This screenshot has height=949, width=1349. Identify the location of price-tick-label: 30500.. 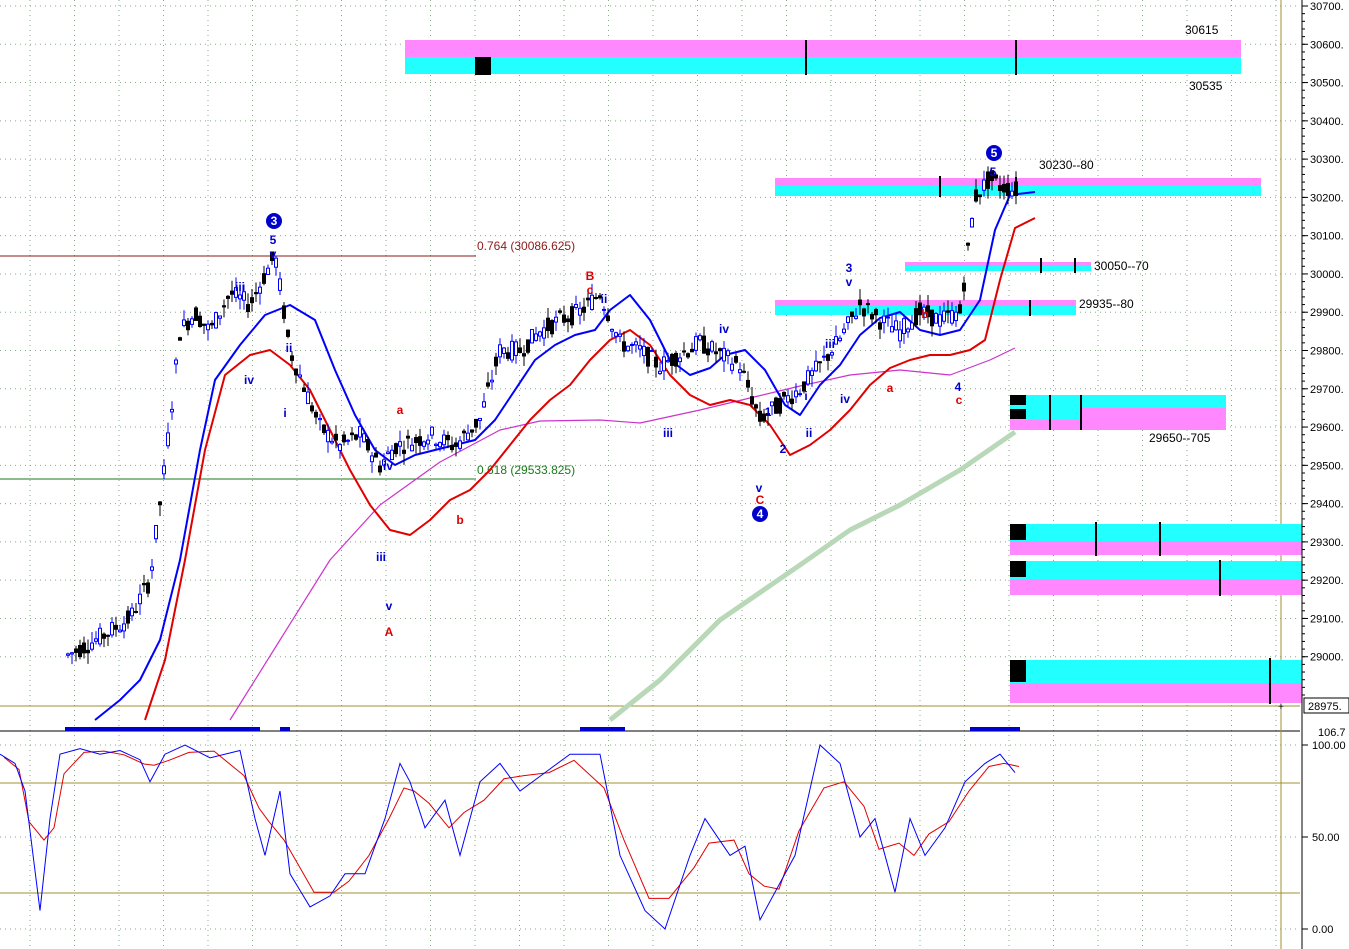
(1327, 84).